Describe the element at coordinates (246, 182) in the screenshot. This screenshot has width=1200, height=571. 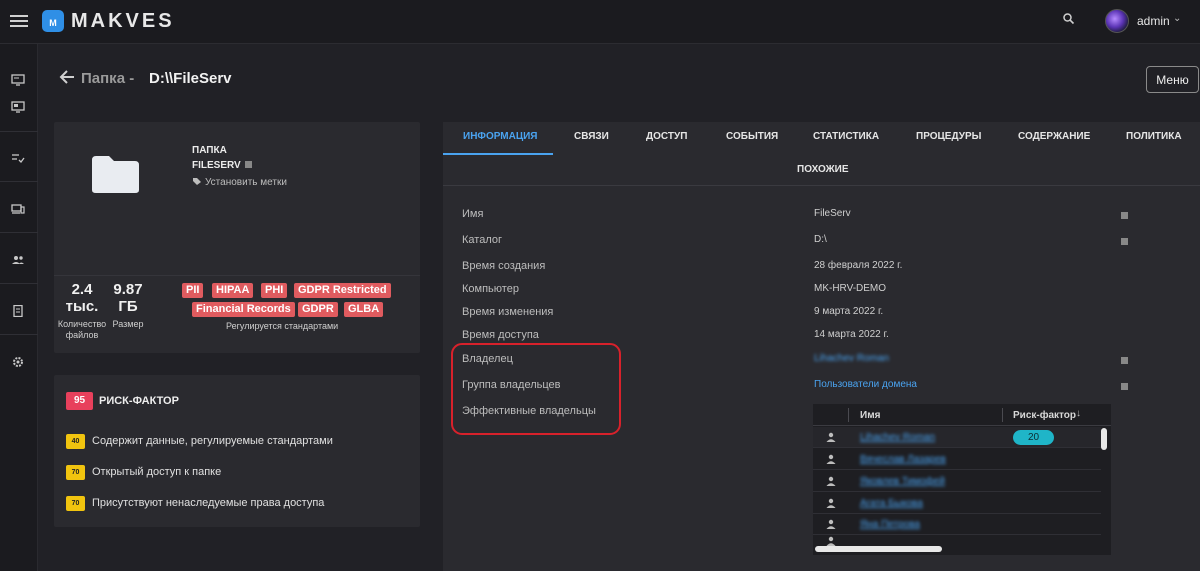
I see `set-labels-text: Установить метки` at that location.